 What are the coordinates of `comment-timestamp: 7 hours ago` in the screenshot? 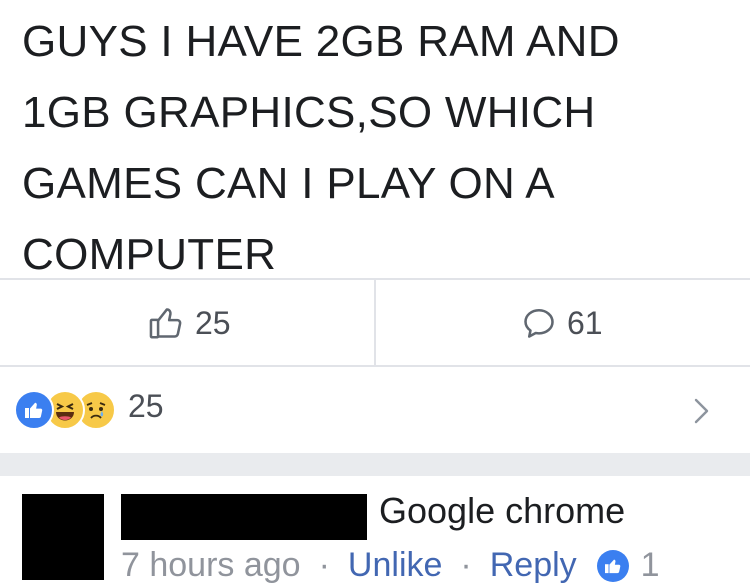 It's located at (211, 565).